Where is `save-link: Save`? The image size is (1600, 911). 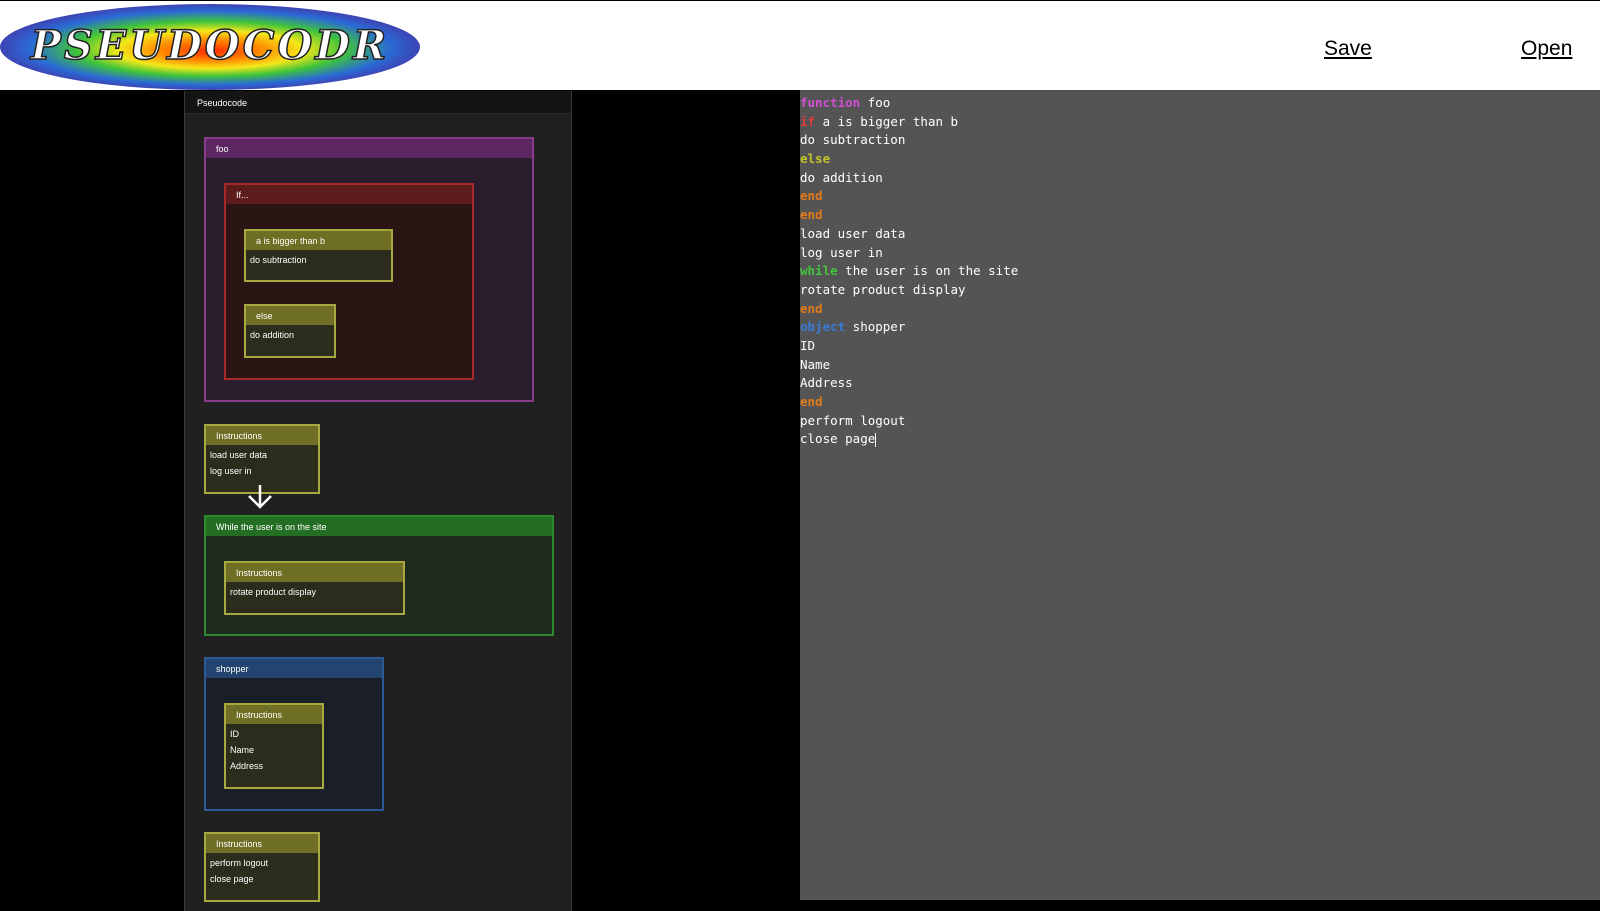 save-link: Save is located at coordinates (1348, 49).